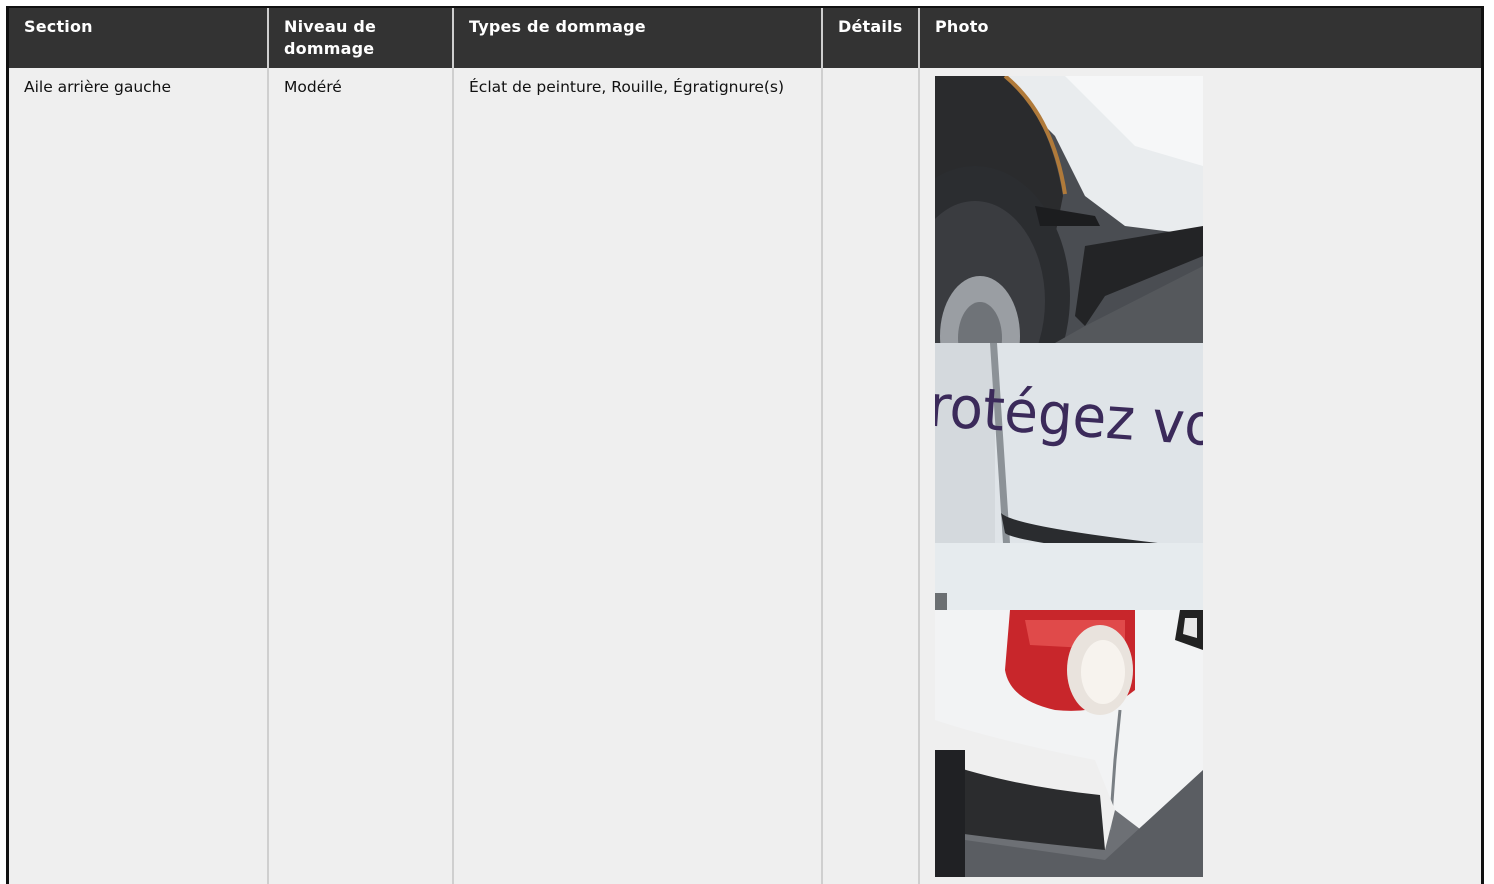 The width and height of the screenshot is (1494, 884). I want to click on header-photo: Photo, so click(1200, 38).